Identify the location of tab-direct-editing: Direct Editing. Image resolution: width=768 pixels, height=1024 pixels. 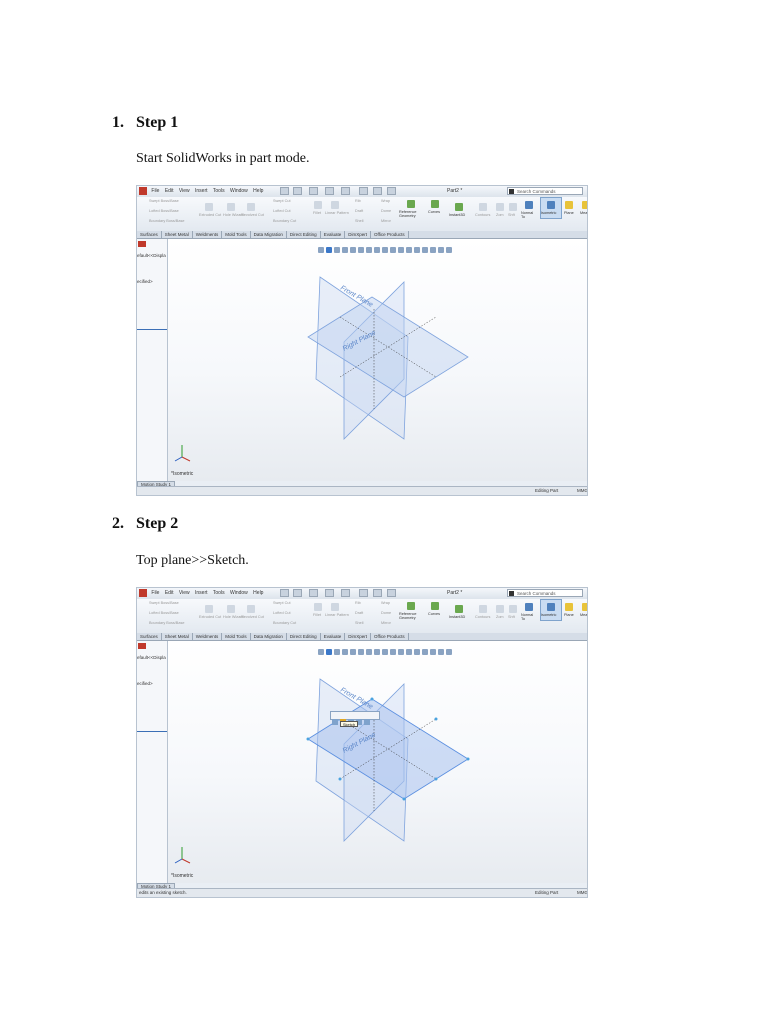
(304, 636).